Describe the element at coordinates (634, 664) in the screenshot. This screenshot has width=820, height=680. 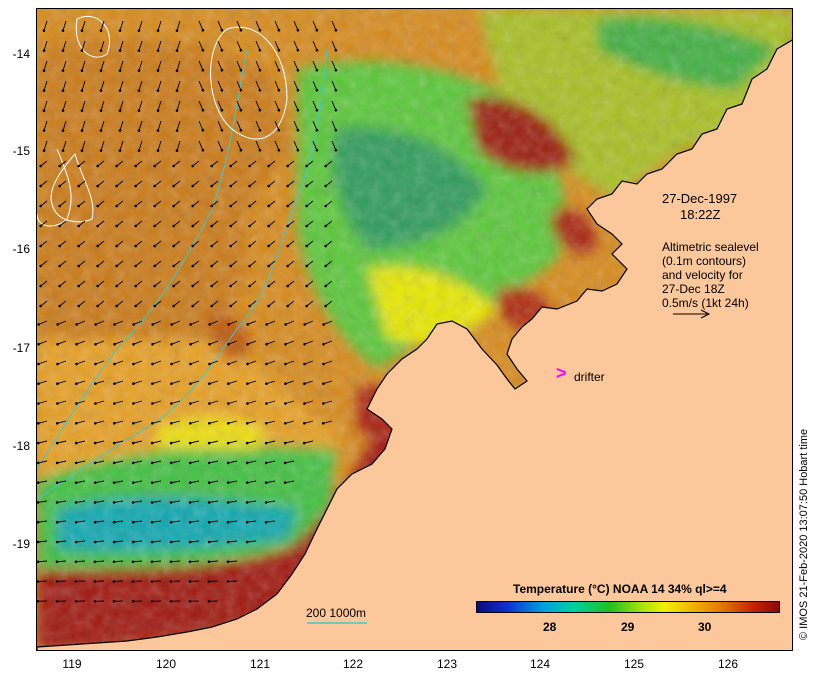
I see `lon-tick: 125` at that location.